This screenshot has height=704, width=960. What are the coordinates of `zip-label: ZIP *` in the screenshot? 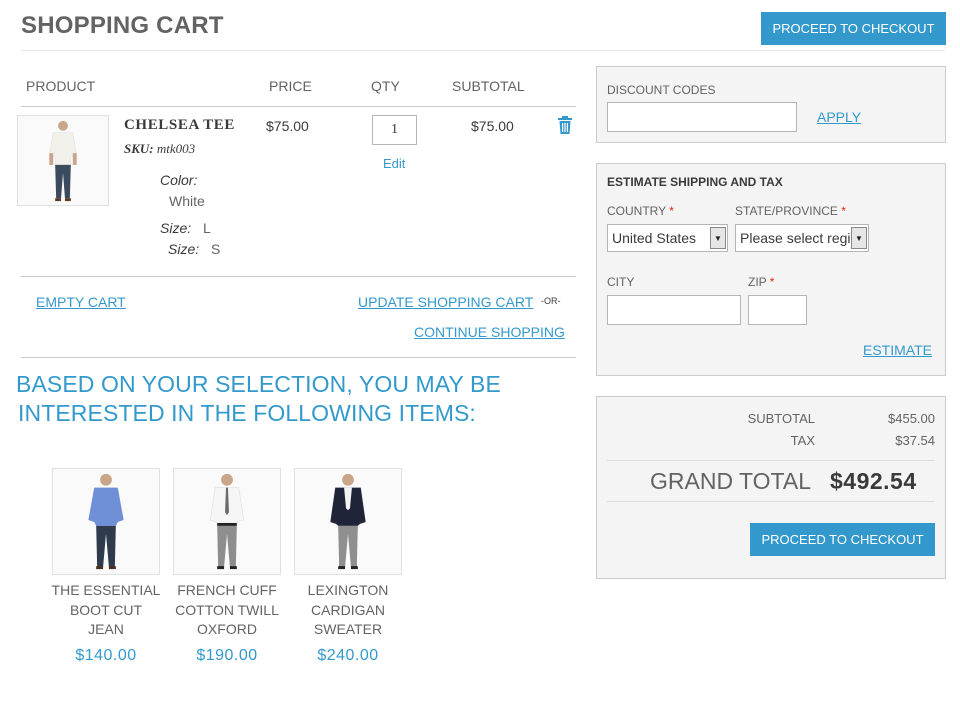 It's located at (761, 282).